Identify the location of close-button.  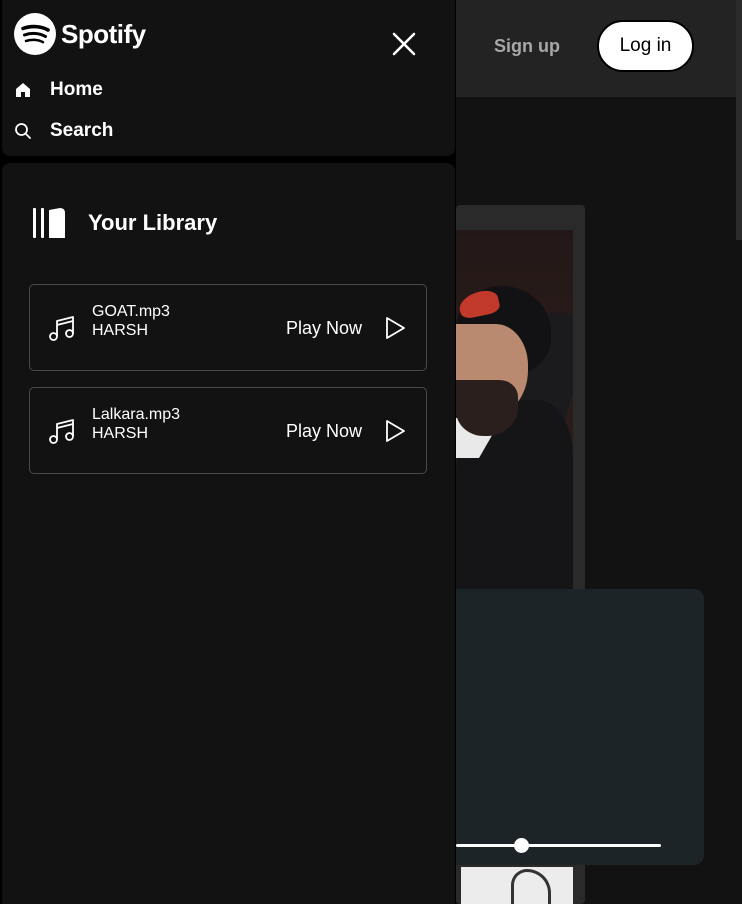
(404, 44).